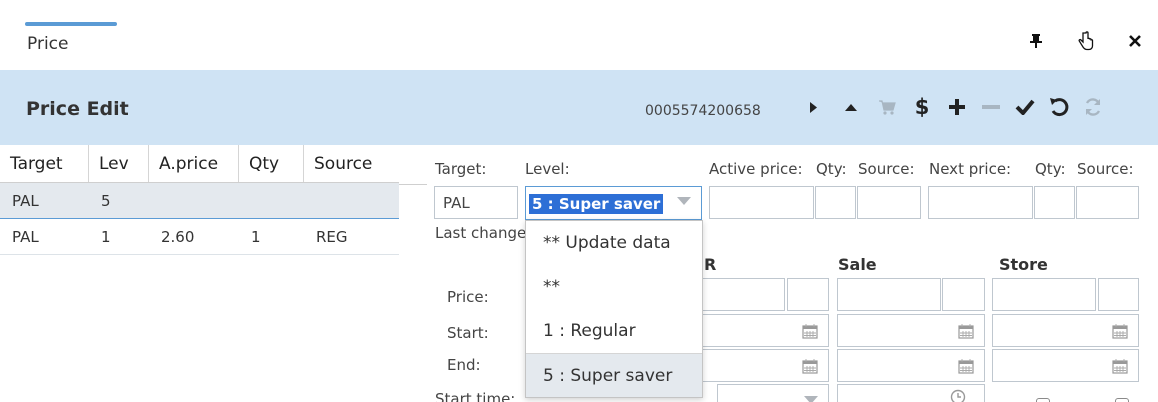 The height and width of the screenshot is (402, 1158). Describe the element at coordinates (889, 294) in the screenshot. I see `sale-price-input` at that location.